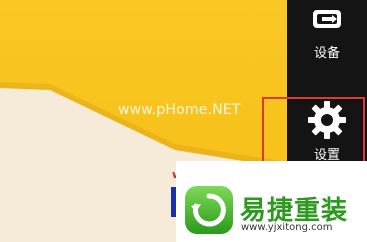 This screenshot has height=242, width=367. What do you see at coordinates (326, 53) in the screenshot?
I see `charm-devices-label: 设备` at bounding box center [326, 53].